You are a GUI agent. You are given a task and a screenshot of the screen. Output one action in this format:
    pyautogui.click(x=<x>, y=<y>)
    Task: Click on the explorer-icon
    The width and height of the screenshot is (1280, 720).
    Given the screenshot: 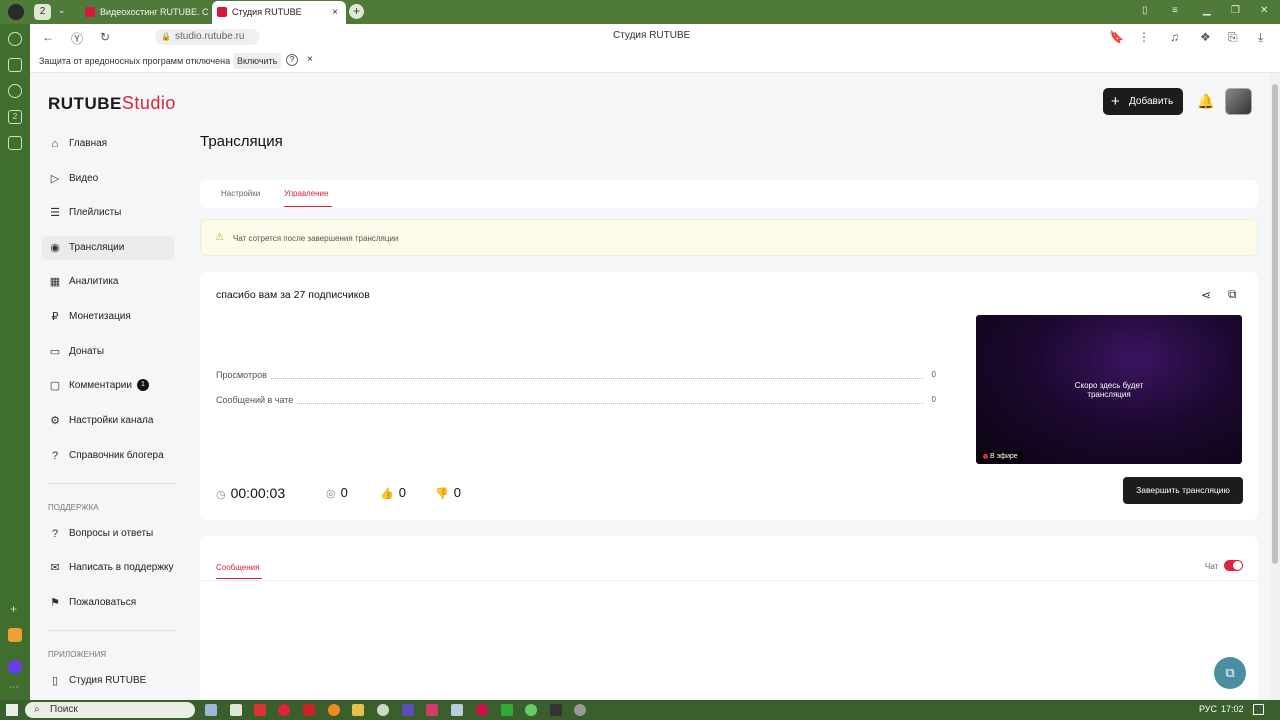 What is the action you would take?
    pyautogui.click(x=358, y=710)
    